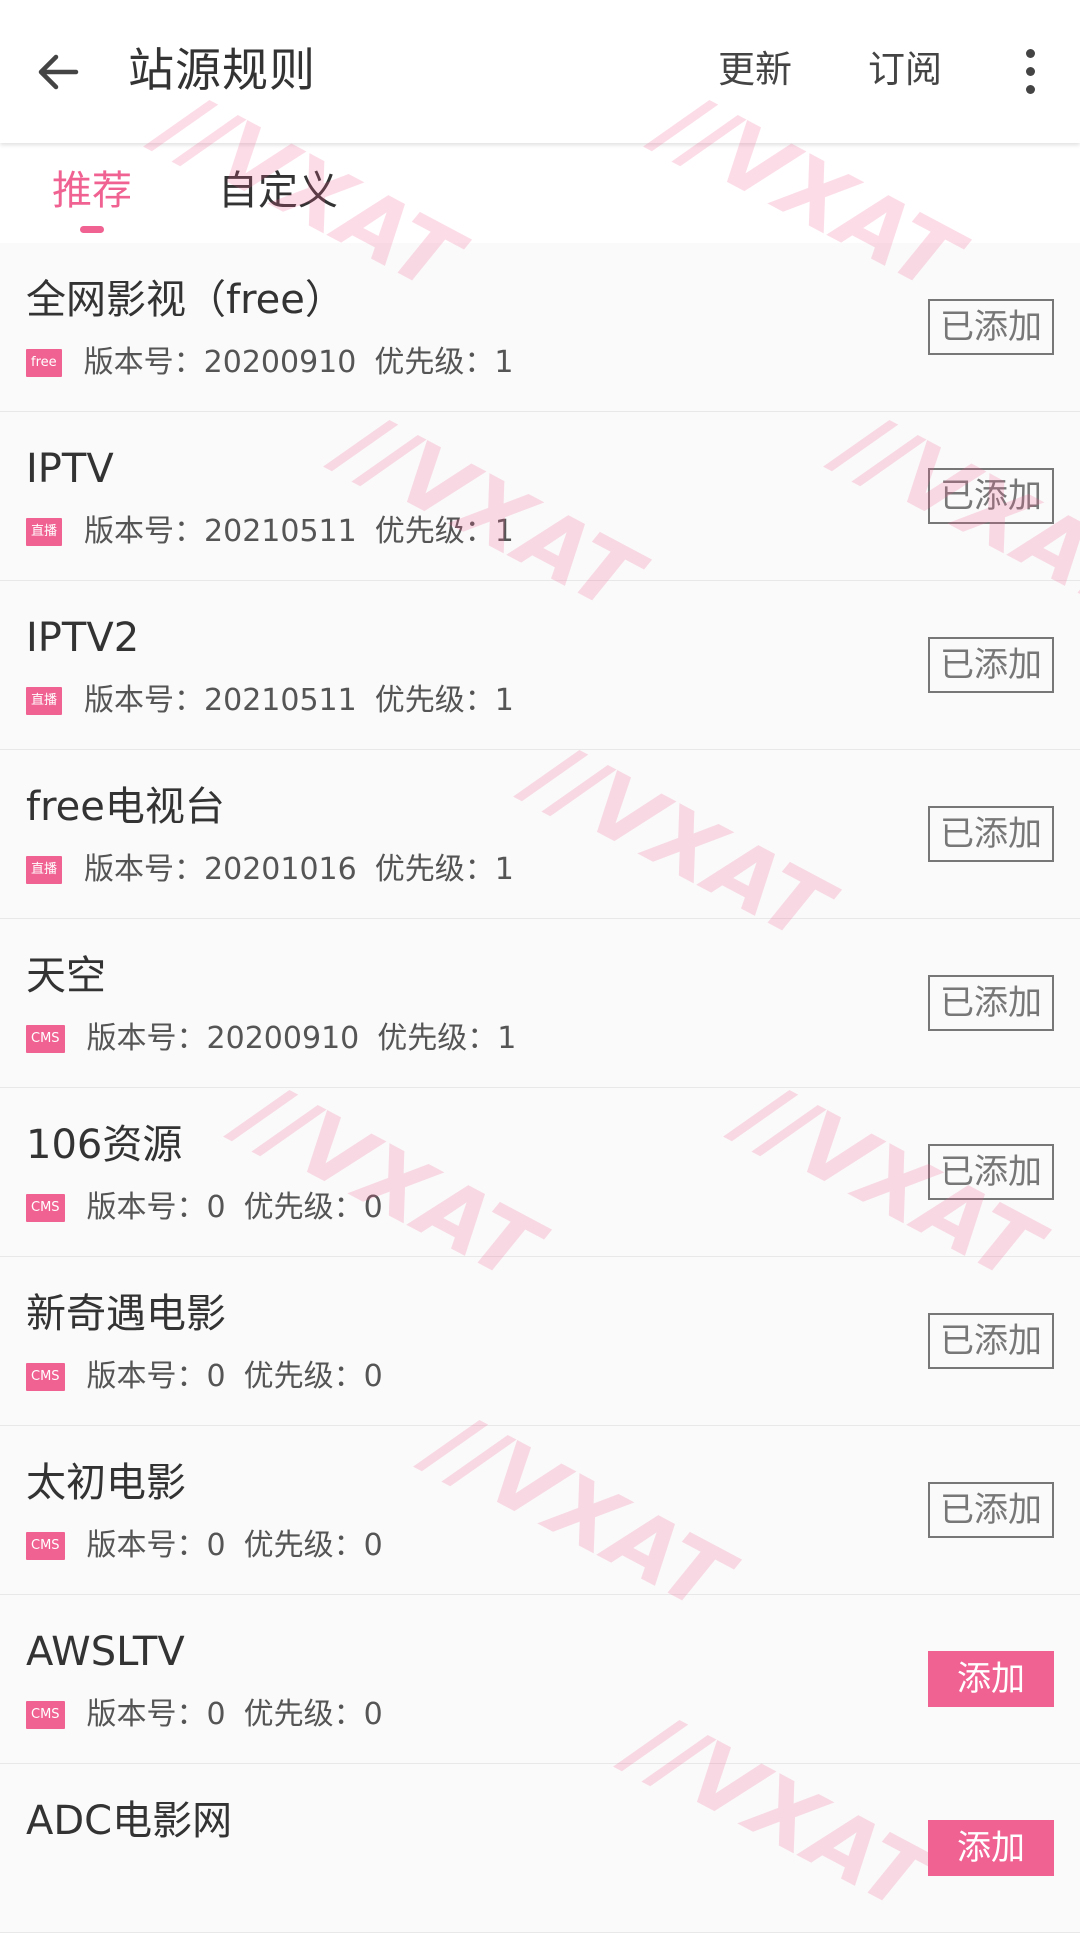 The height and width of the screenshot is (1933, 1080). What do you see at coordinates (106, 1483) in the screenshot?
I see `source-name: 太初电影` at bounding box center [106, 1483].